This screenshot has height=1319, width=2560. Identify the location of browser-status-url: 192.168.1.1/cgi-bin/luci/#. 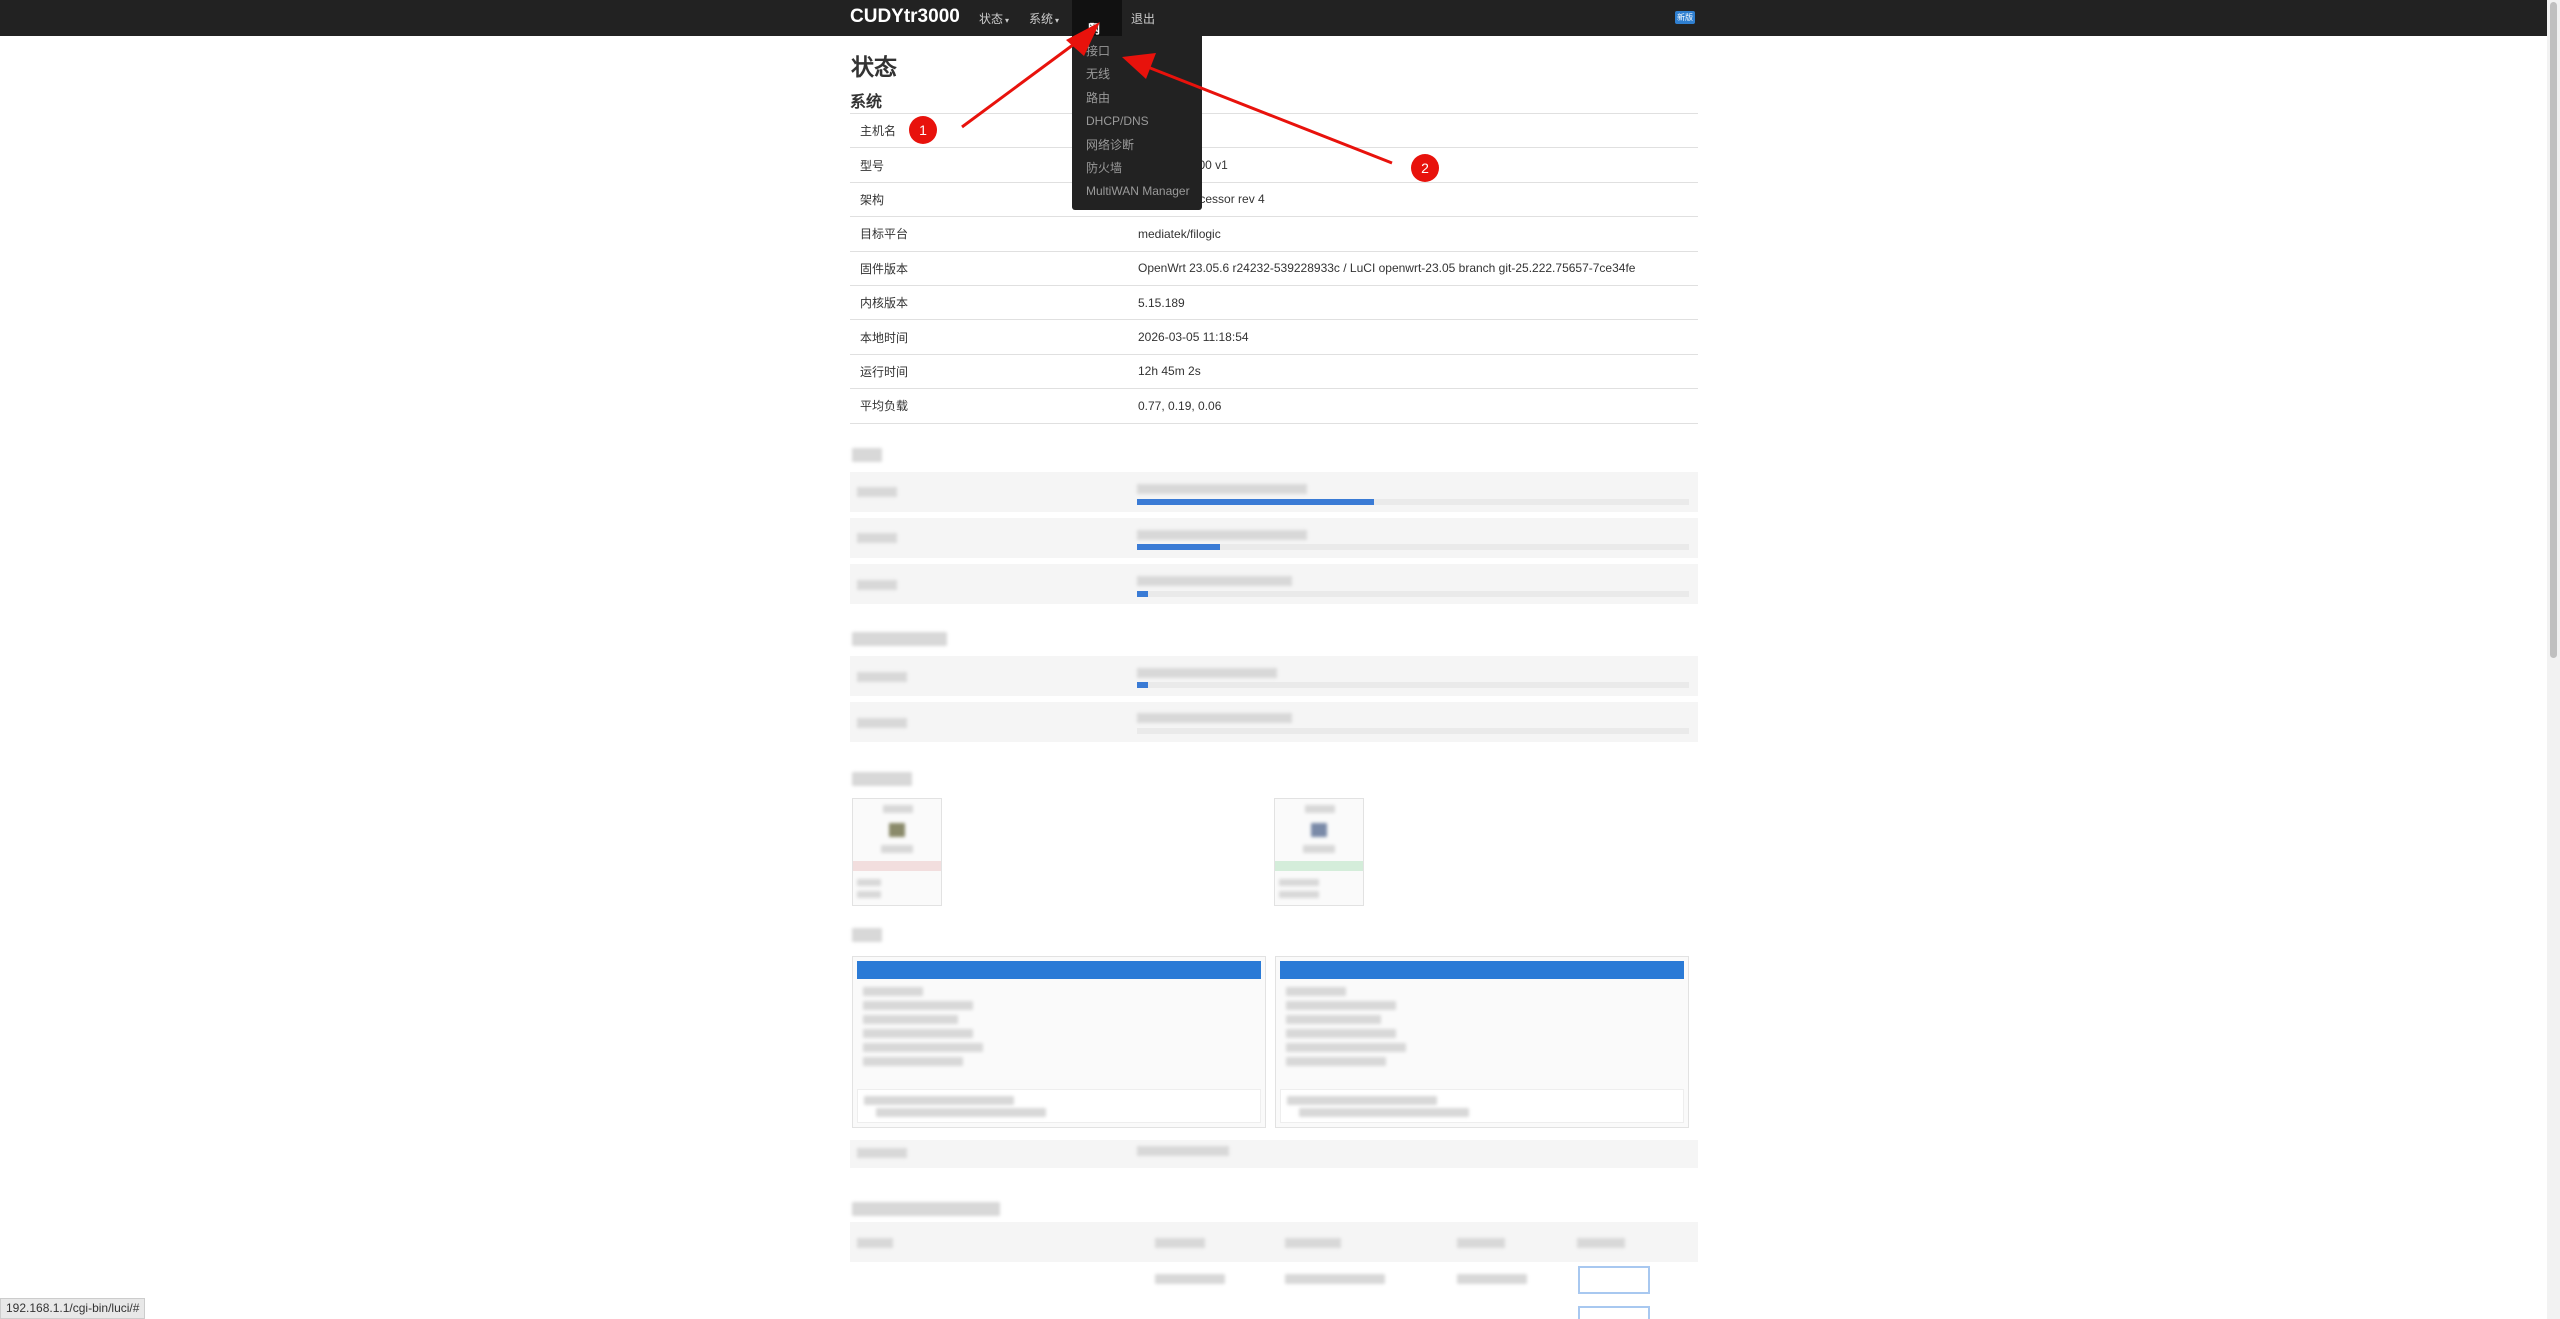
(73, 1308).